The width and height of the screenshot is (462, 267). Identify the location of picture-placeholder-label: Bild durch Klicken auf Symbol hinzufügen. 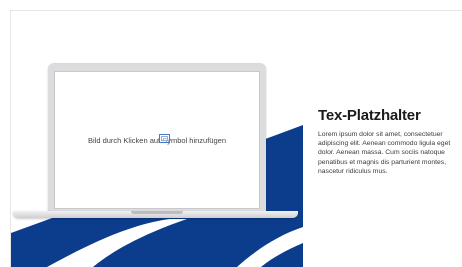
(157, 139).